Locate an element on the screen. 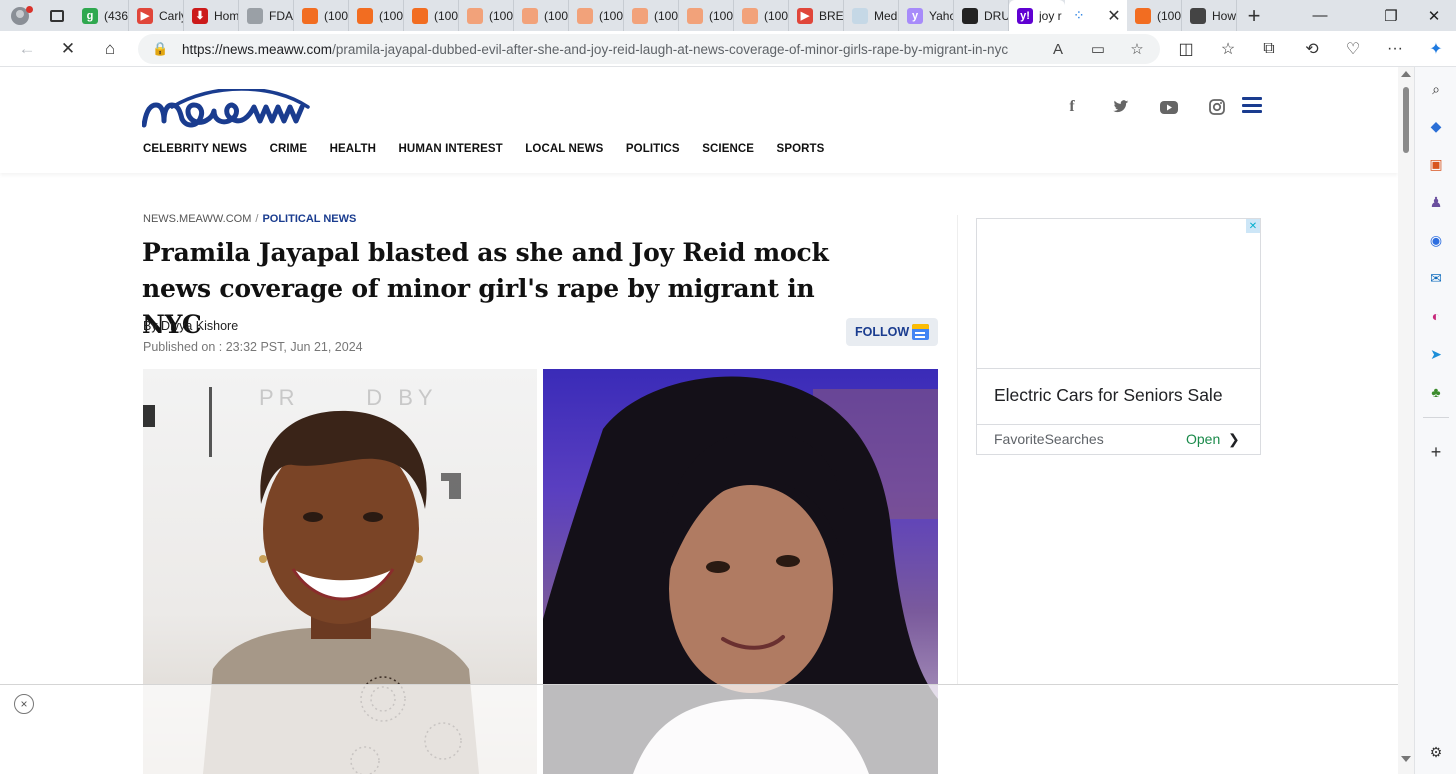 The image size is (1456, 774). nav-item-crime: CRIME is located at coordinates (289, 149).